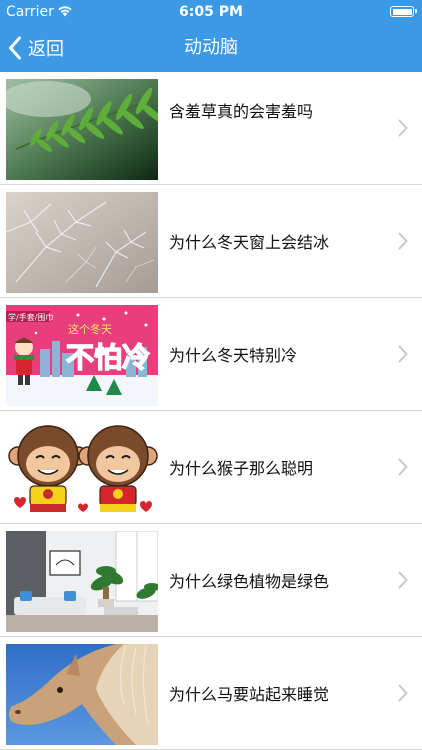  I want to click on list-item-title: 为什么冬天窗上会结冰, so click(249, 242).